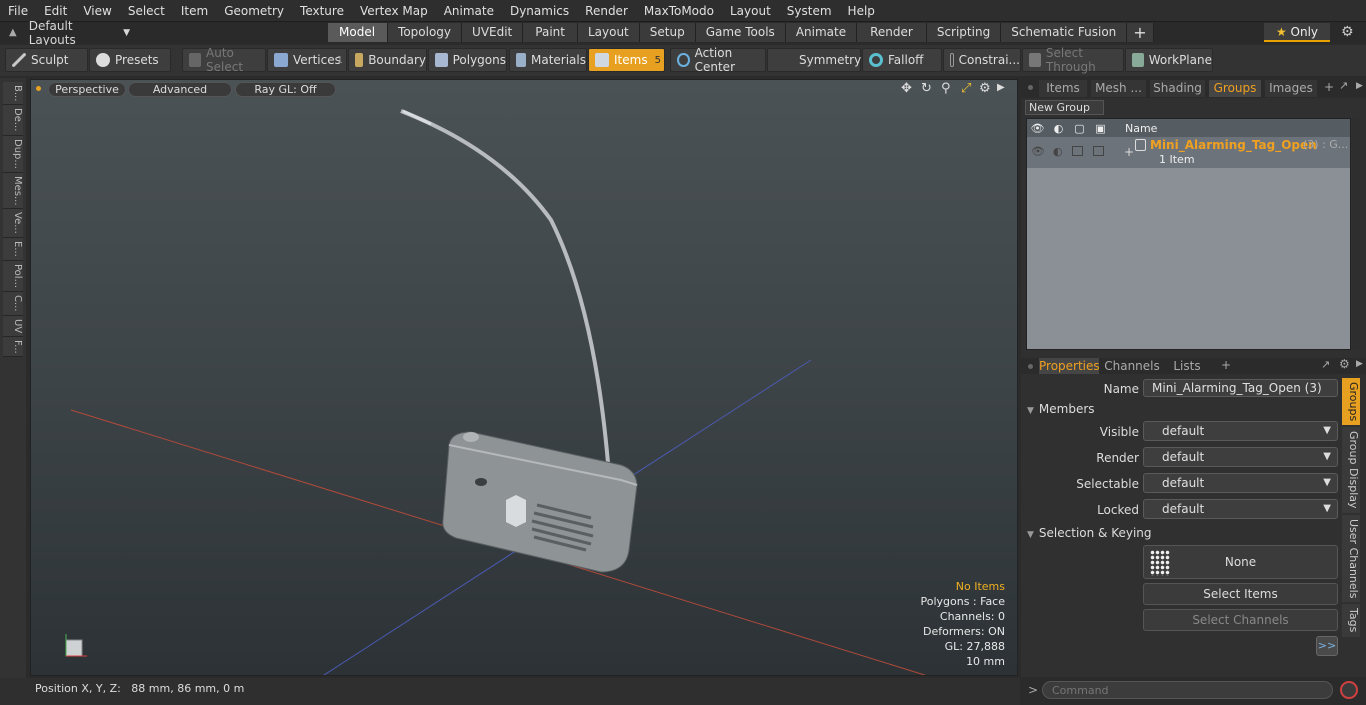  Describe the element at coordinates (1169, 60) in the screenshot. I see `workplane-button: WorkPlane` at that location.